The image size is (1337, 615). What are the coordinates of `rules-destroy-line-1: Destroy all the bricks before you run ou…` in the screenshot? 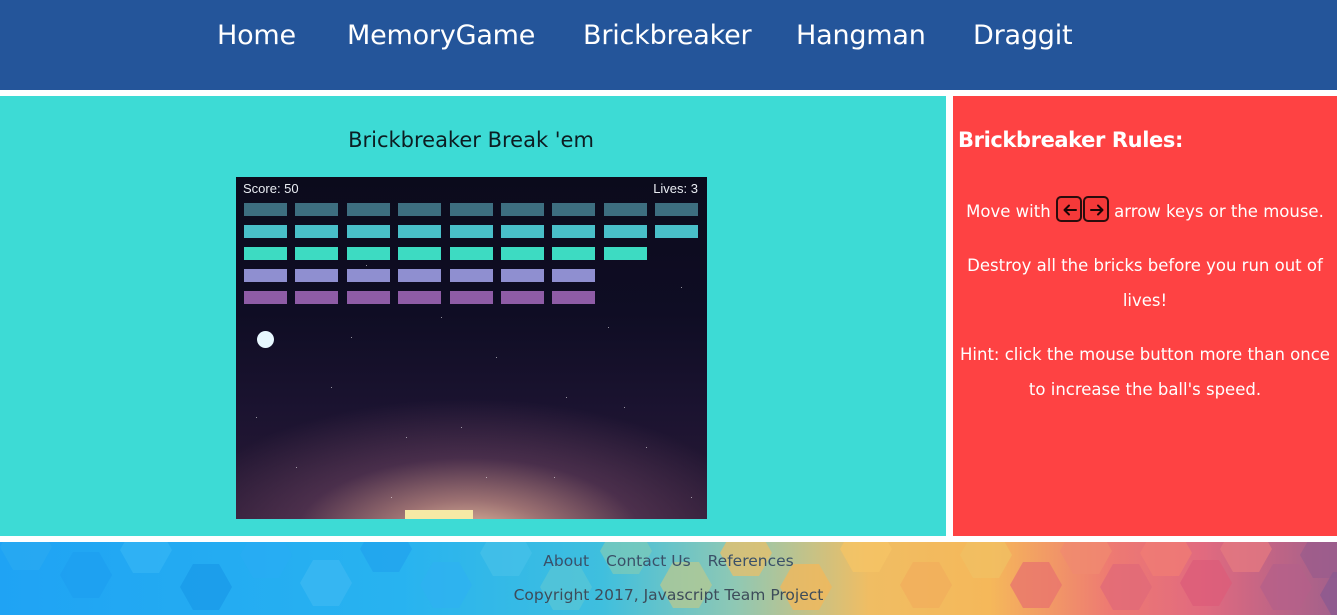 It's located at (1145, 265).